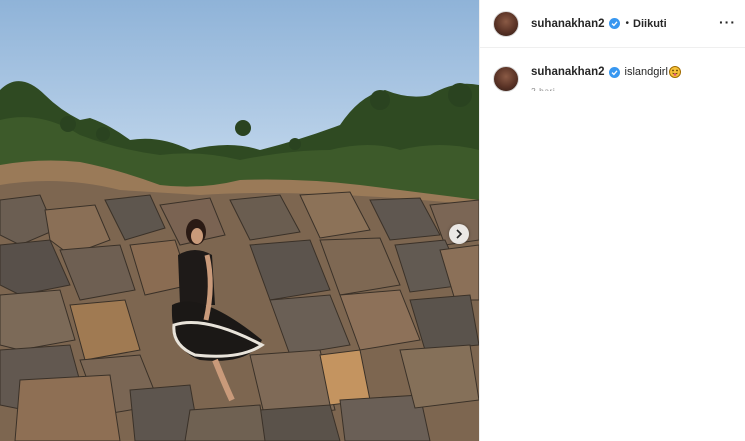 This screenshot has width=745, height=441. What do you see at coordinates (646, 72) in the screenshot?
I see `caption-text: islandgirl` at bounding box center [646, 72].